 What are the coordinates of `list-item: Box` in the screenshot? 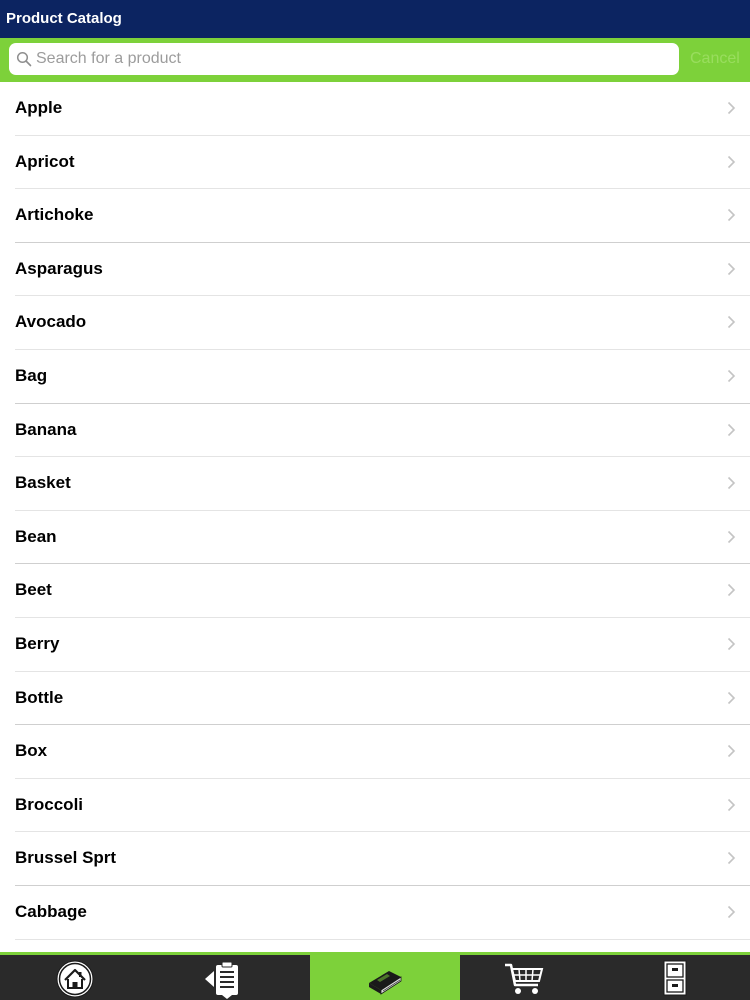 It's located at (375, 752).